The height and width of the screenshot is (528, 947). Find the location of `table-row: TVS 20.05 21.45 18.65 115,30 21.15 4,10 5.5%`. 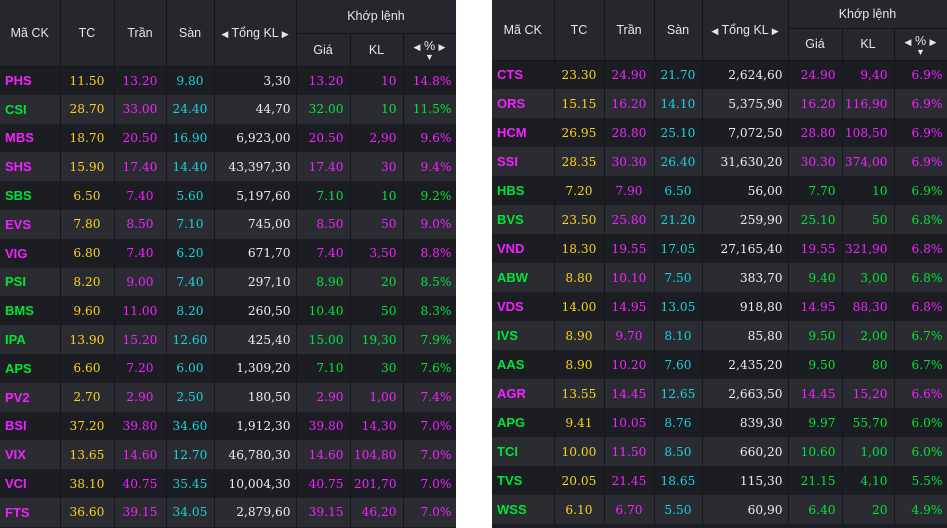

table-row: TVS 20.05 21.45 18.65 115,30 21.15 4,10 5.5% is located at coordinates (719, 480).